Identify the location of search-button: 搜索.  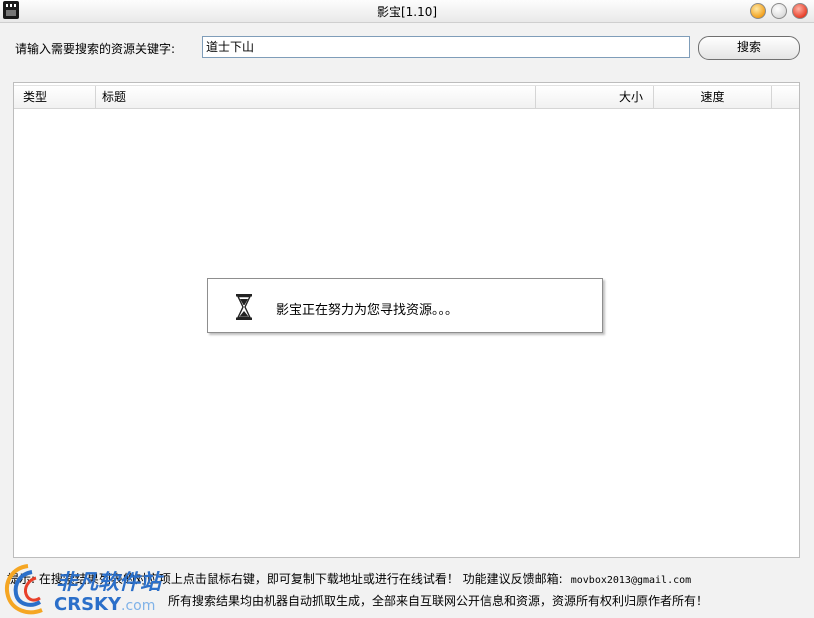
(749, 48).